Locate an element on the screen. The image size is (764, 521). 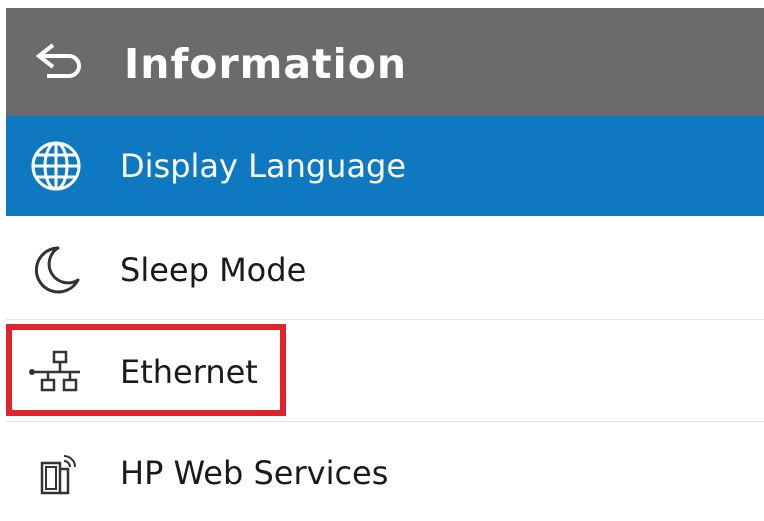
back-arrow-icon is located at coordinates (58, 60).